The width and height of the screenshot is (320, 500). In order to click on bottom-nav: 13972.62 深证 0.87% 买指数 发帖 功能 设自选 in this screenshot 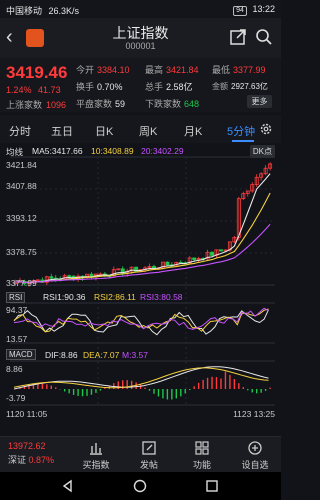, I will do `click(140, 454)`.